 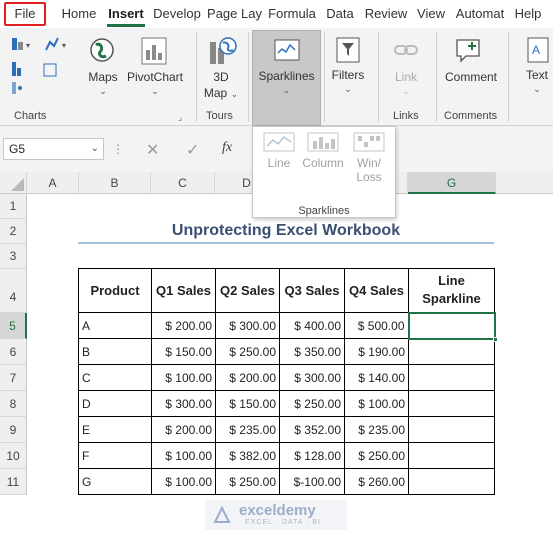 What do you see at coordinates (480, 14) in the screenshot?
I see `tab-automate: Automat` at bounding box center [480, 14].